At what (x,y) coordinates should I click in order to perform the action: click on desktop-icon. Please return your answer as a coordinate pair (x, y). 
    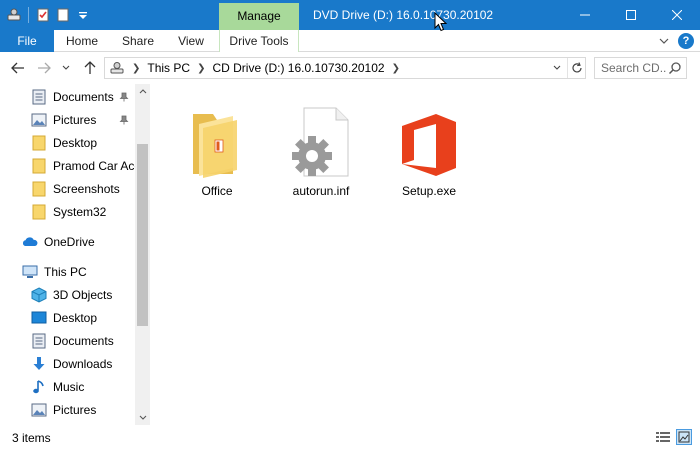
    Looking at the image, I should click on (39, 318).